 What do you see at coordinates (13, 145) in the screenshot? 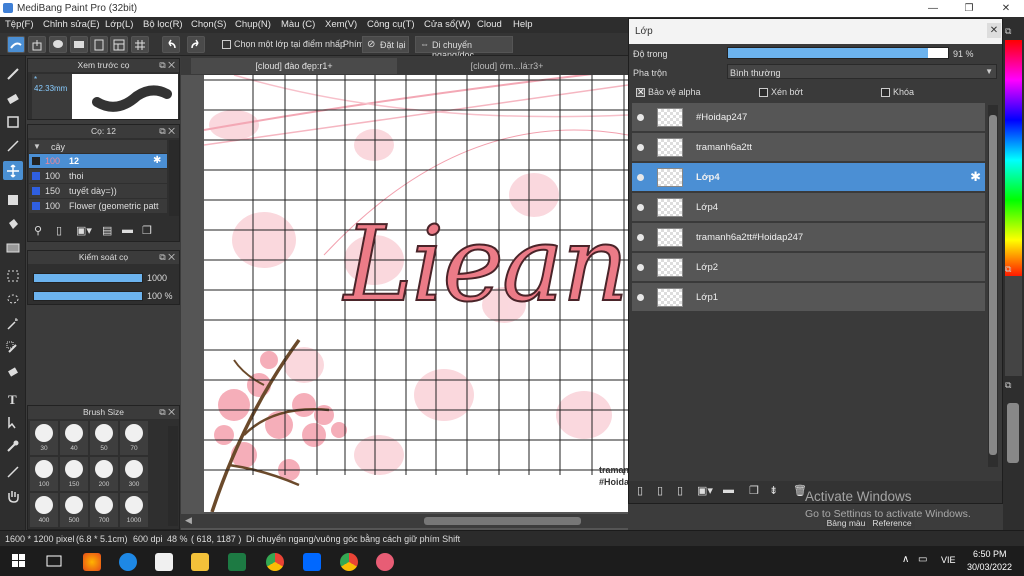
I see `line-tool` at bounding box center [13, 145].